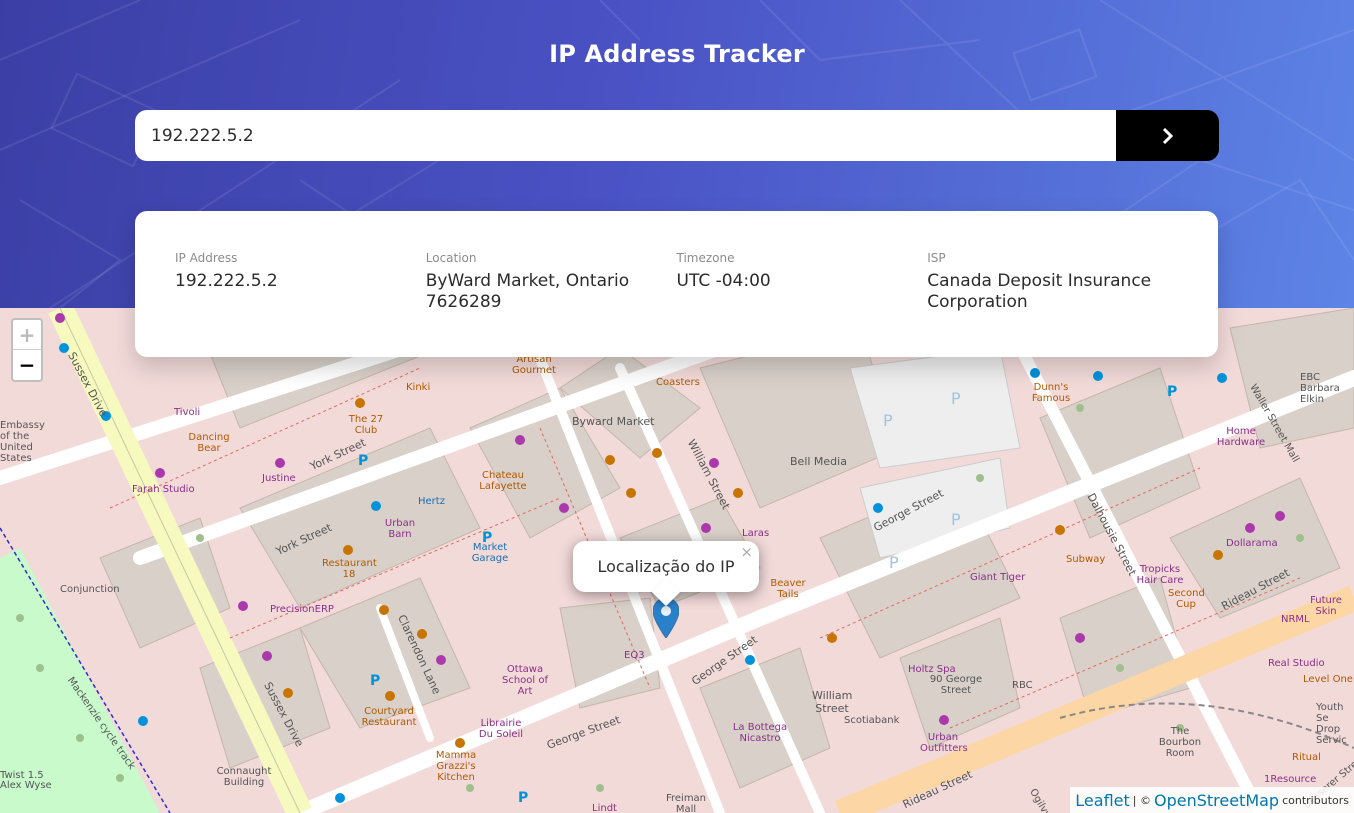  I want to click on ip-search-input, so click(625, 135).